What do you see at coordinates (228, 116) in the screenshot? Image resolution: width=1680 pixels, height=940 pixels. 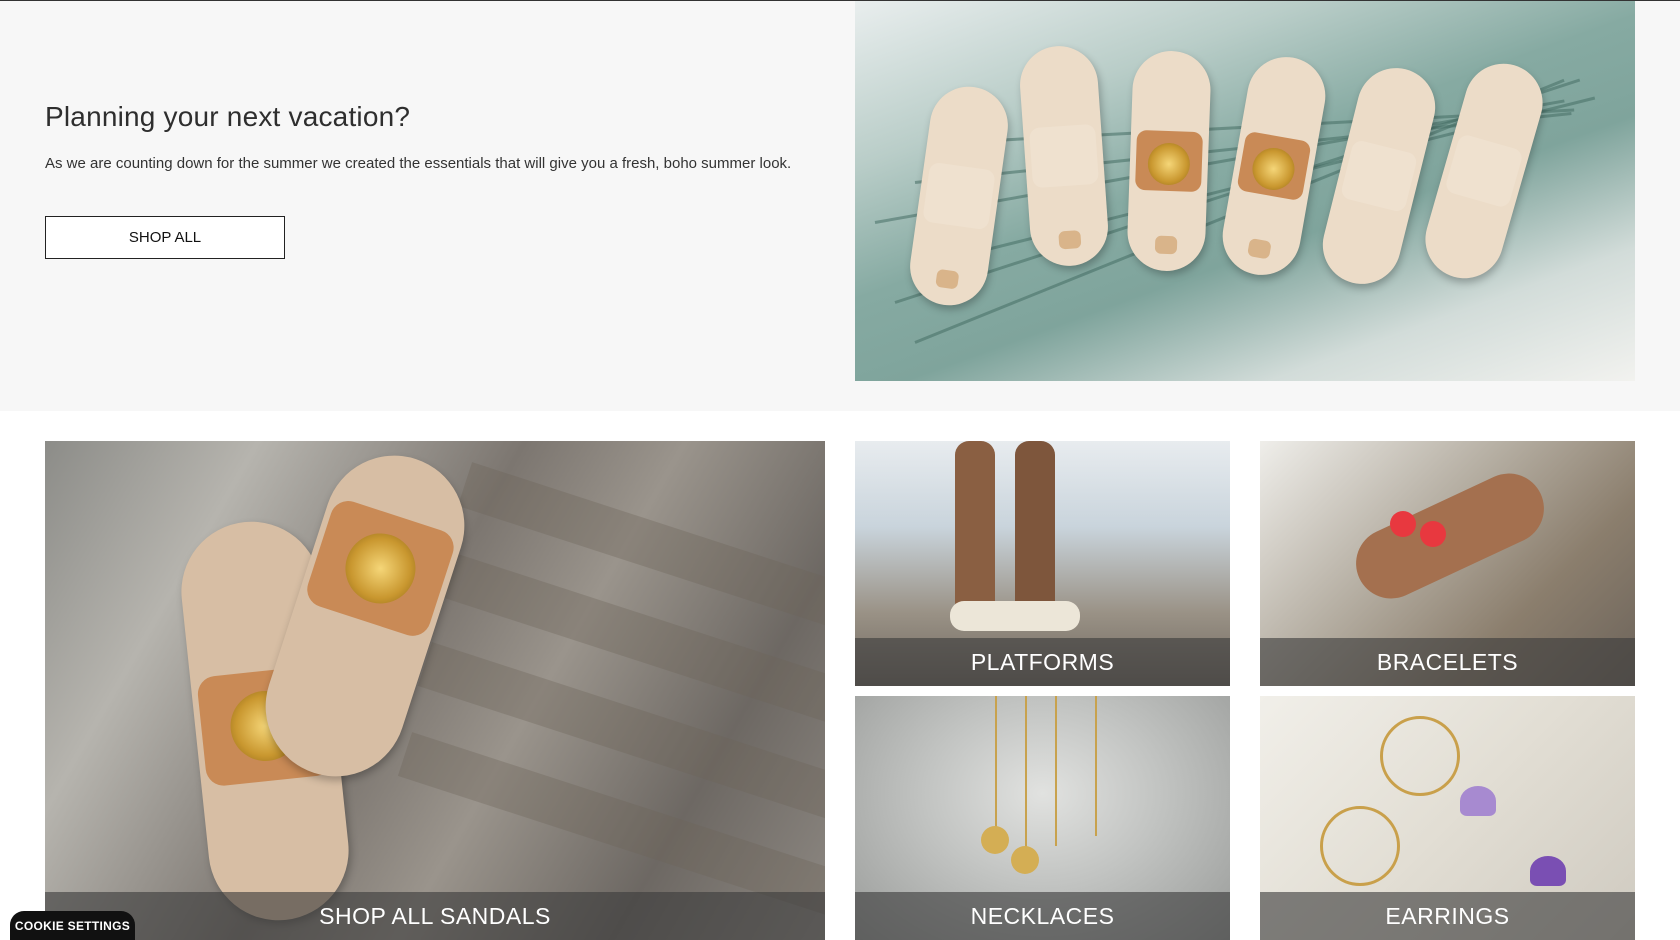 I see `hero-title: Planning your next vacation?` at bounding box center [228, 116].